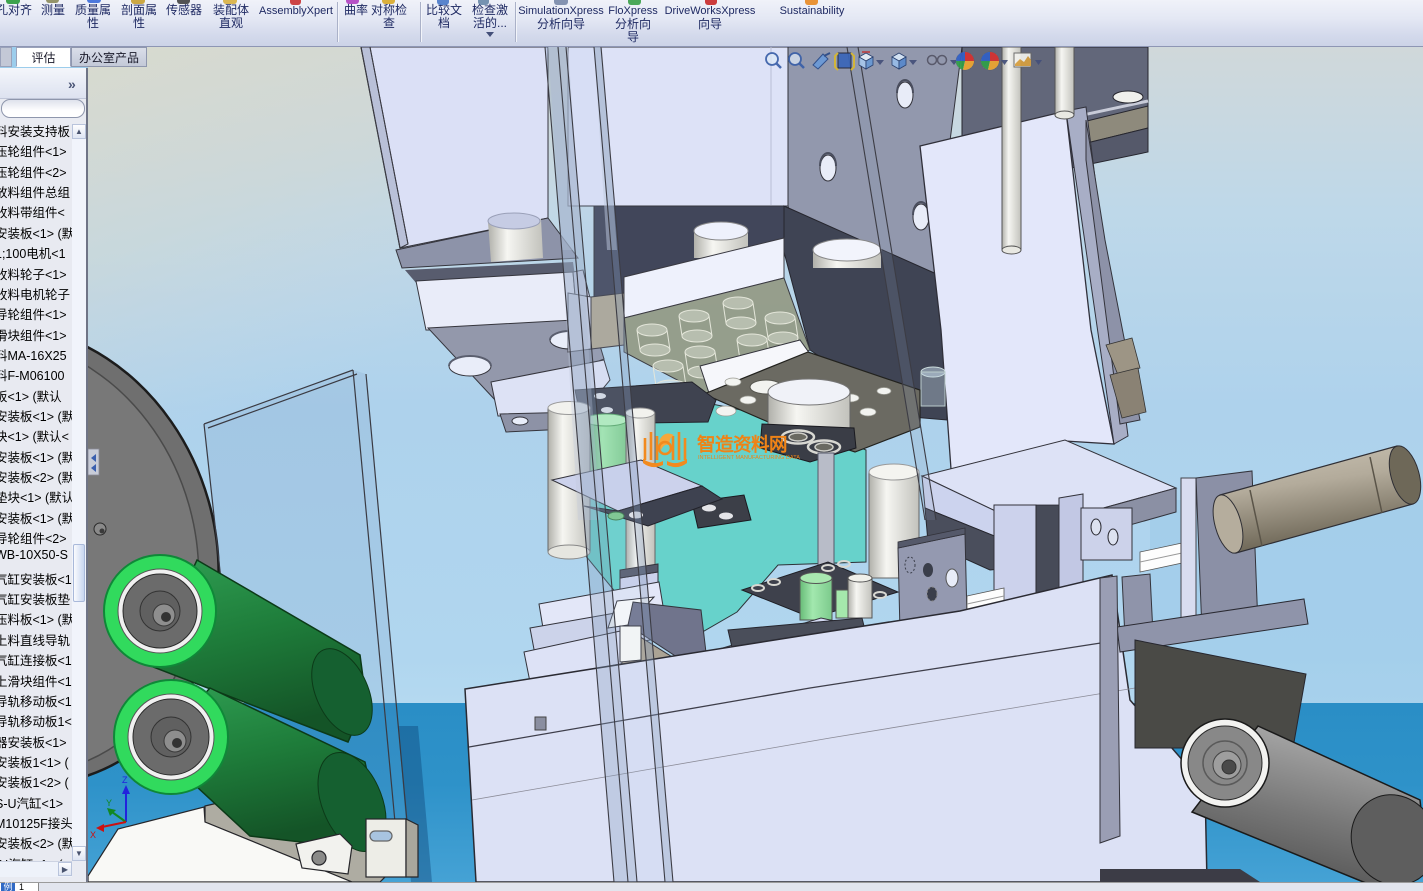  Describe the element at coordinates (109, 803) in the screenshot. I see `svg-text: Y` at that location.